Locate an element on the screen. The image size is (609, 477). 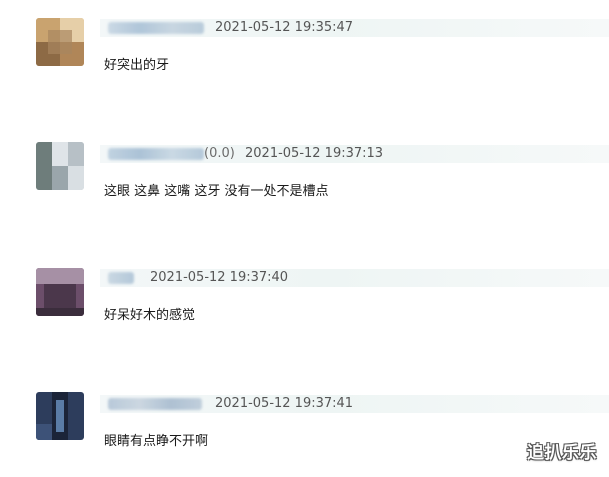
comment-text: 好突出的牙 is located at coordinates (137, 65).